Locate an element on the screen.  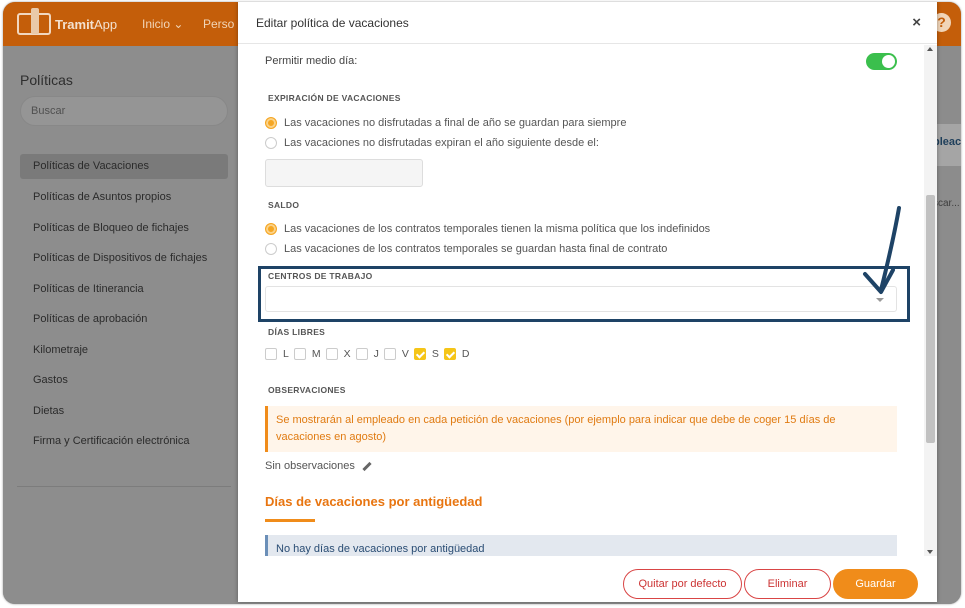
sidebar-item: Políticas de aprobación is located at coordinates (124, 321).